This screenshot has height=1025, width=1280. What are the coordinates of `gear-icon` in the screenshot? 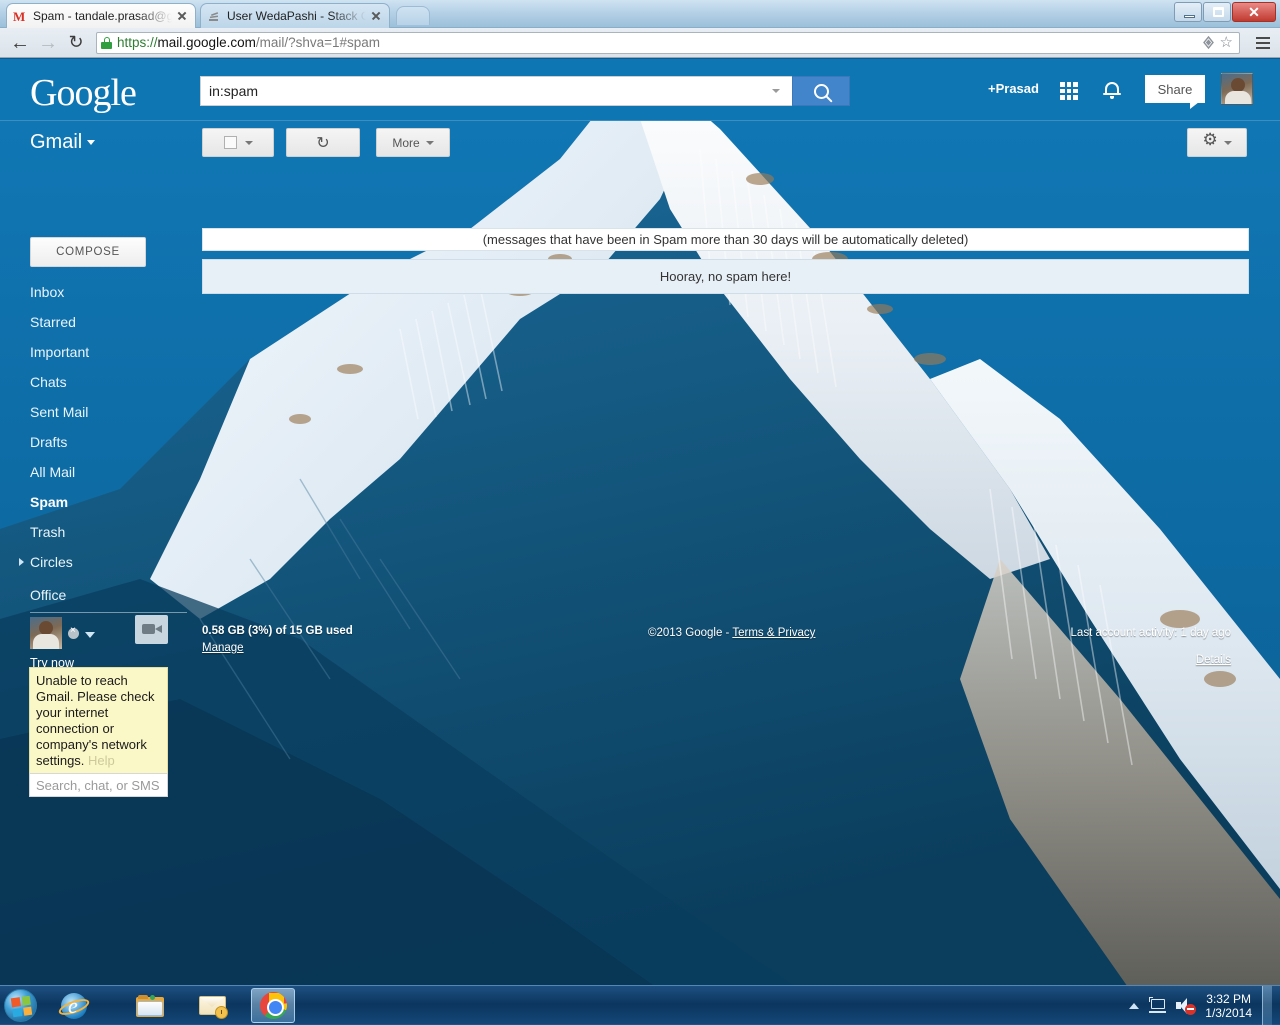 It's located at (1210, 140).